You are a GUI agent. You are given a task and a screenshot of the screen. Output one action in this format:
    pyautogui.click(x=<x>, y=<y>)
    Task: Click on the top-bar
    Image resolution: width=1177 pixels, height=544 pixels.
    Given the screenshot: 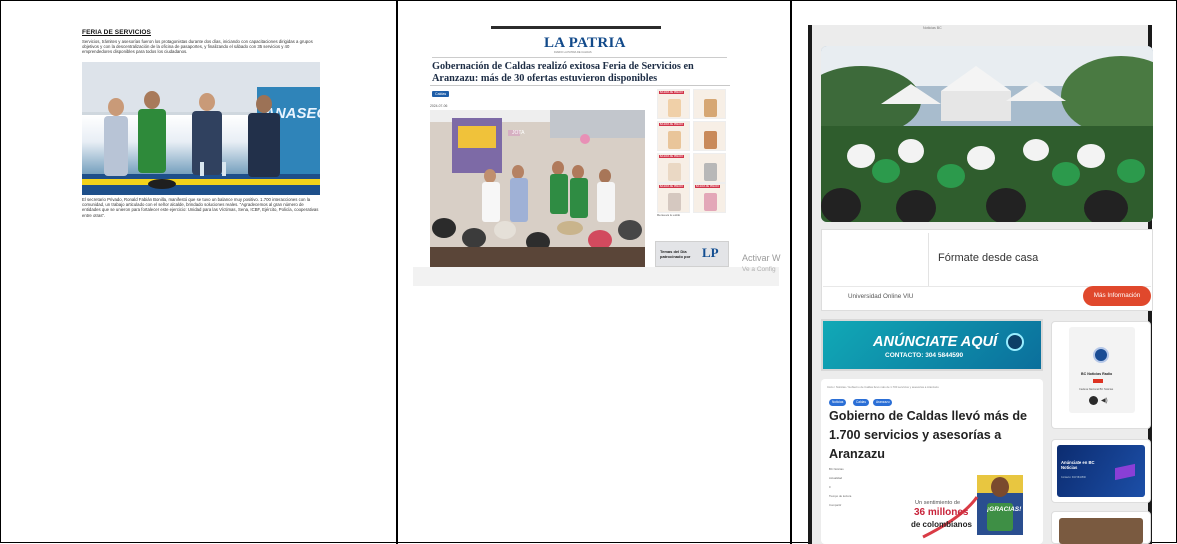 What is the action you would take?
    pyautogui.click(x=576, y=27)
    